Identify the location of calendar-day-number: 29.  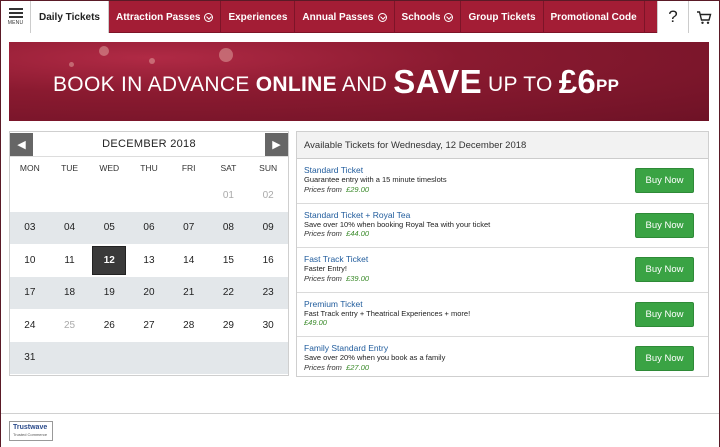
(228, 325).